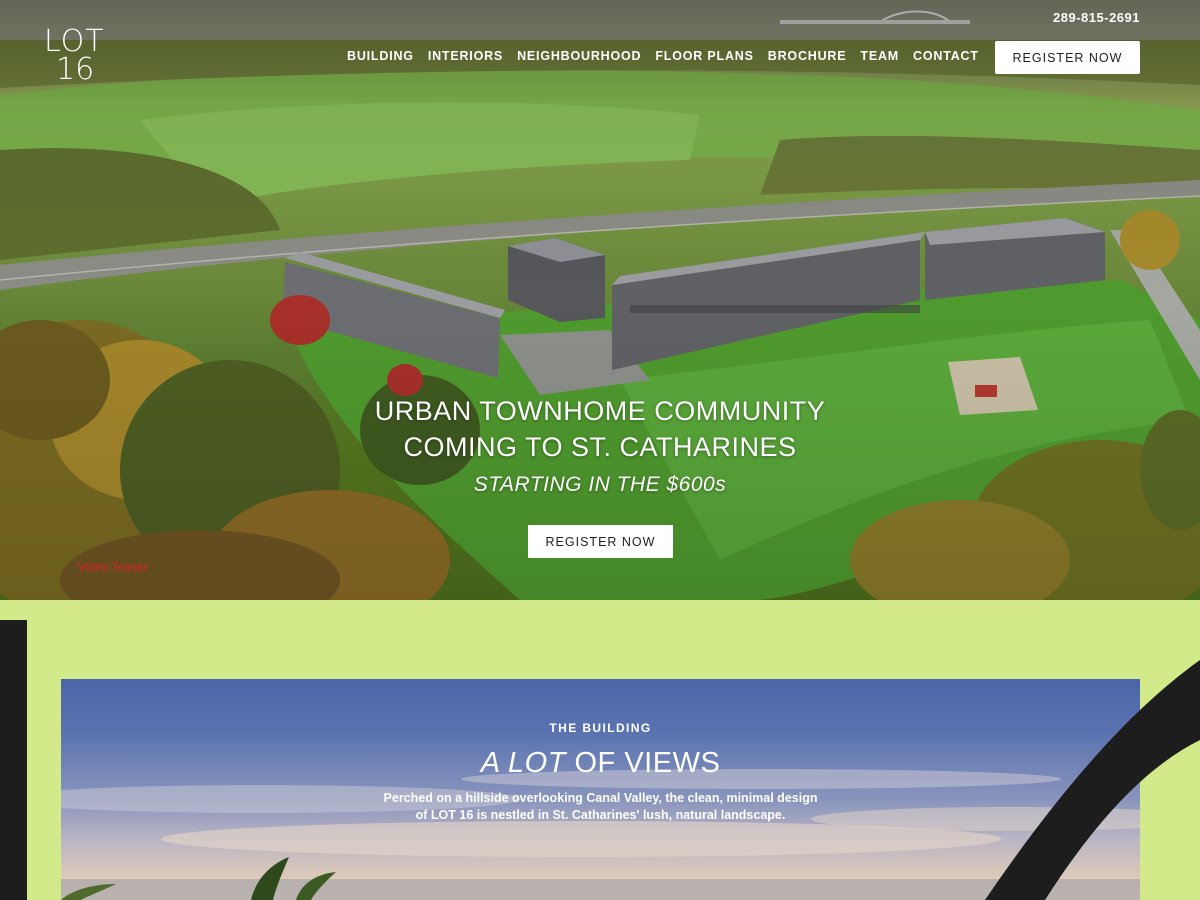  I want to click on hero-headline-line1: URBAN TOWNHOME COMMUNITY, so click(600, 411).